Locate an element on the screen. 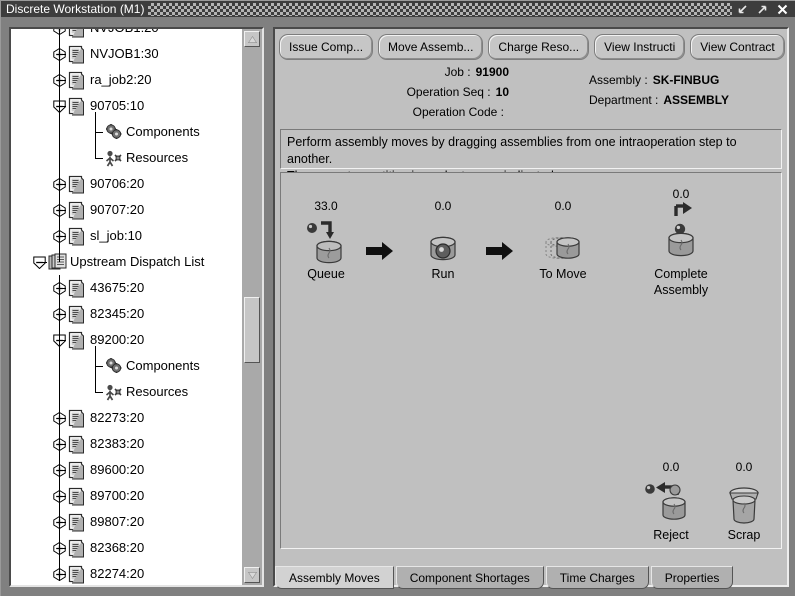  tree-node-82273-20: 82273:20 is located at coordinates (126, 418).